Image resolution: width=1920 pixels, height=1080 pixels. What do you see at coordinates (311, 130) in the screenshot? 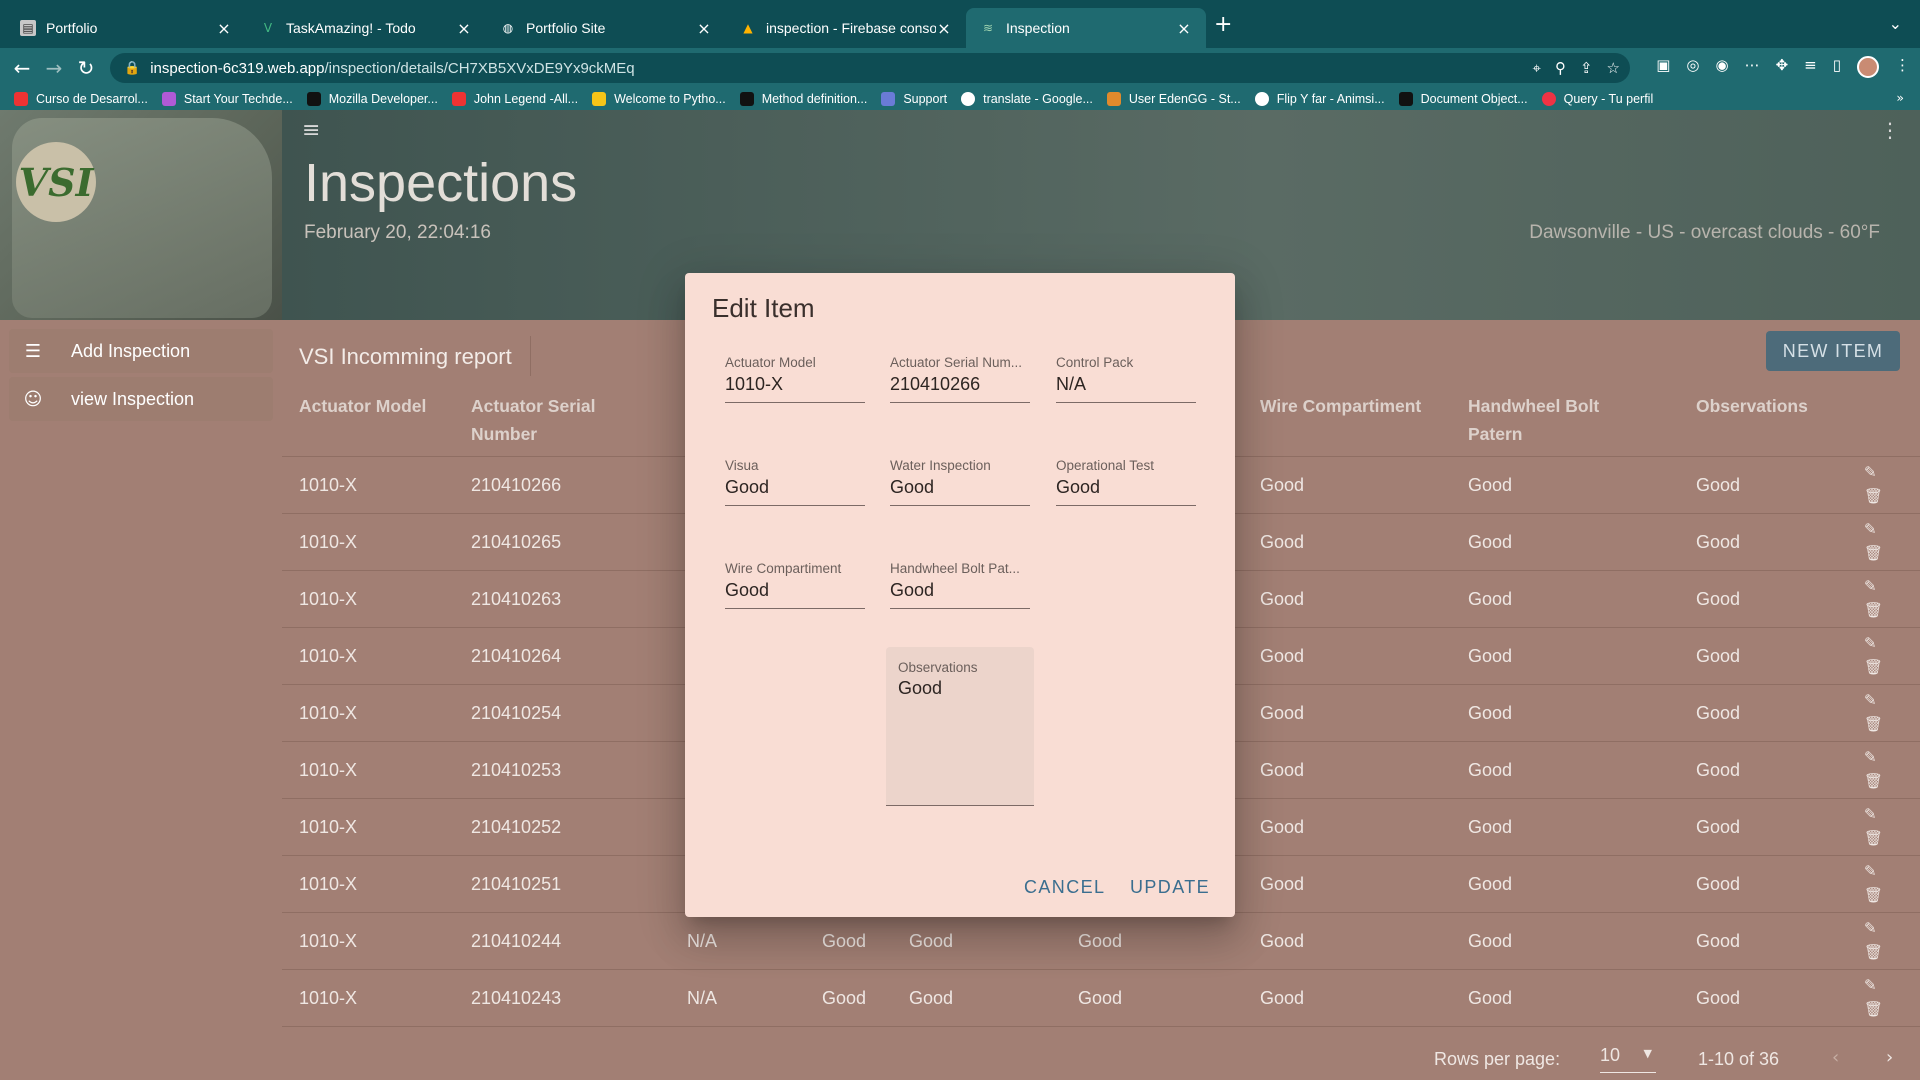
I see `menu-icon: ≡` at bounding box center [311, 130].